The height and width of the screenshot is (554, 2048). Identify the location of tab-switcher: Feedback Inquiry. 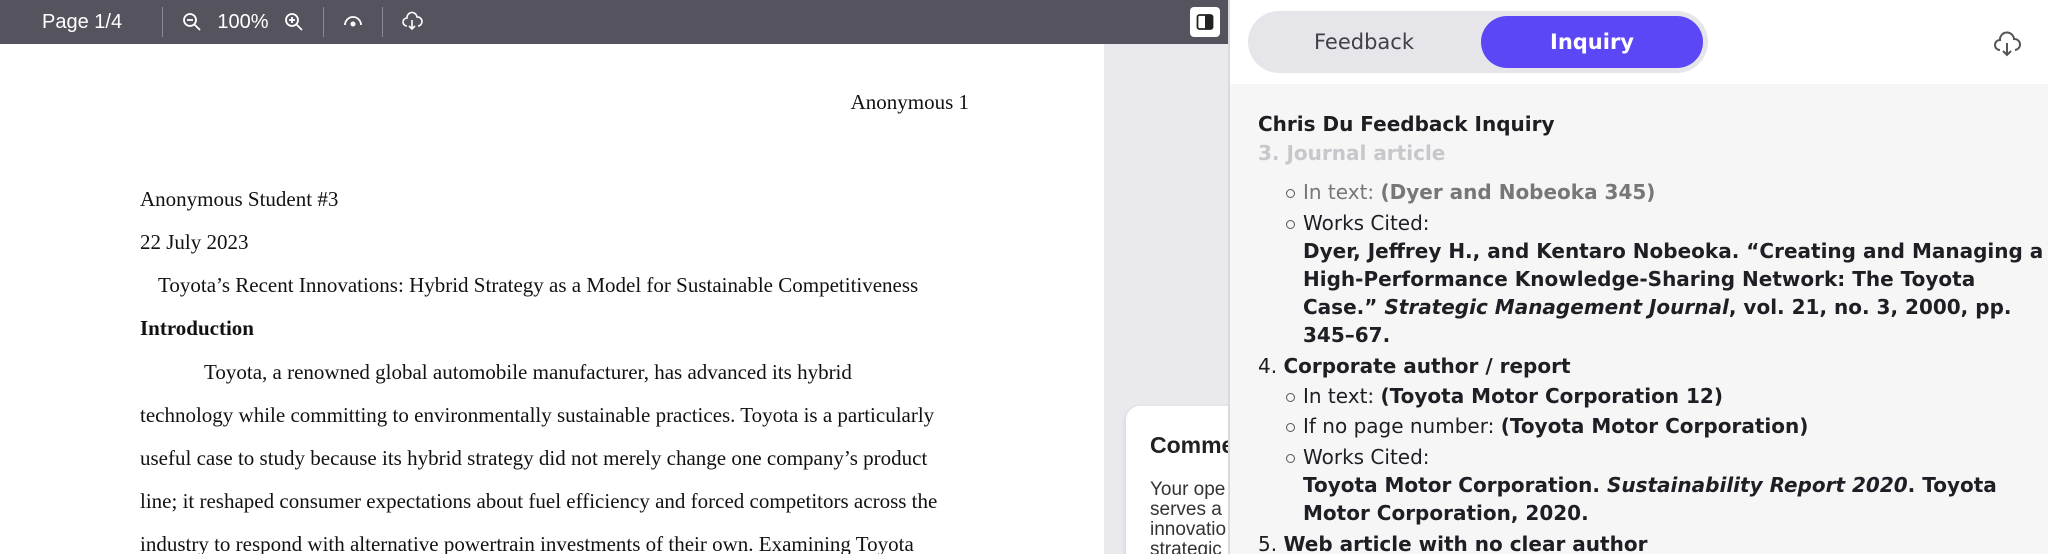
(1478, 42).